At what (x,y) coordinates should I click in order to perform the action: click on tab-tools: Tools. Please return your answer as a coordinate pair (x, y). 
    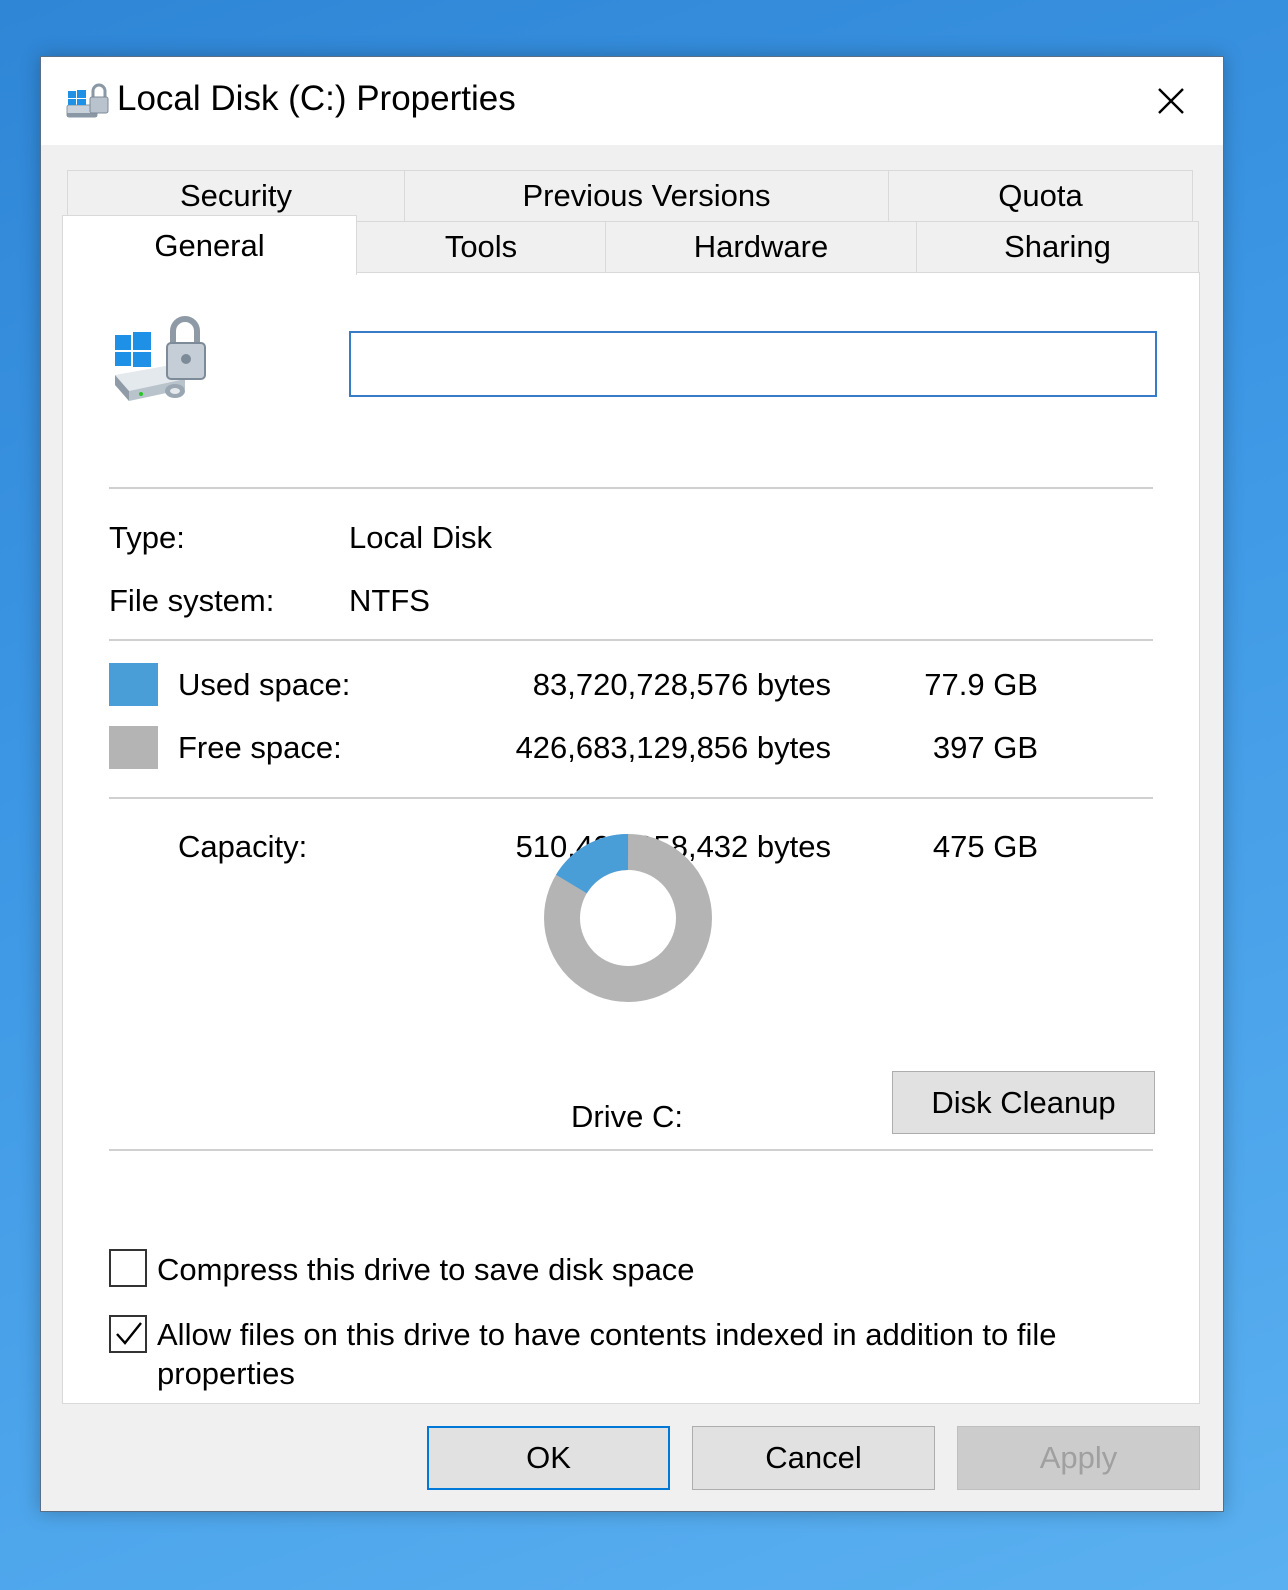
    Looking at the image, I should click on (481, 247).